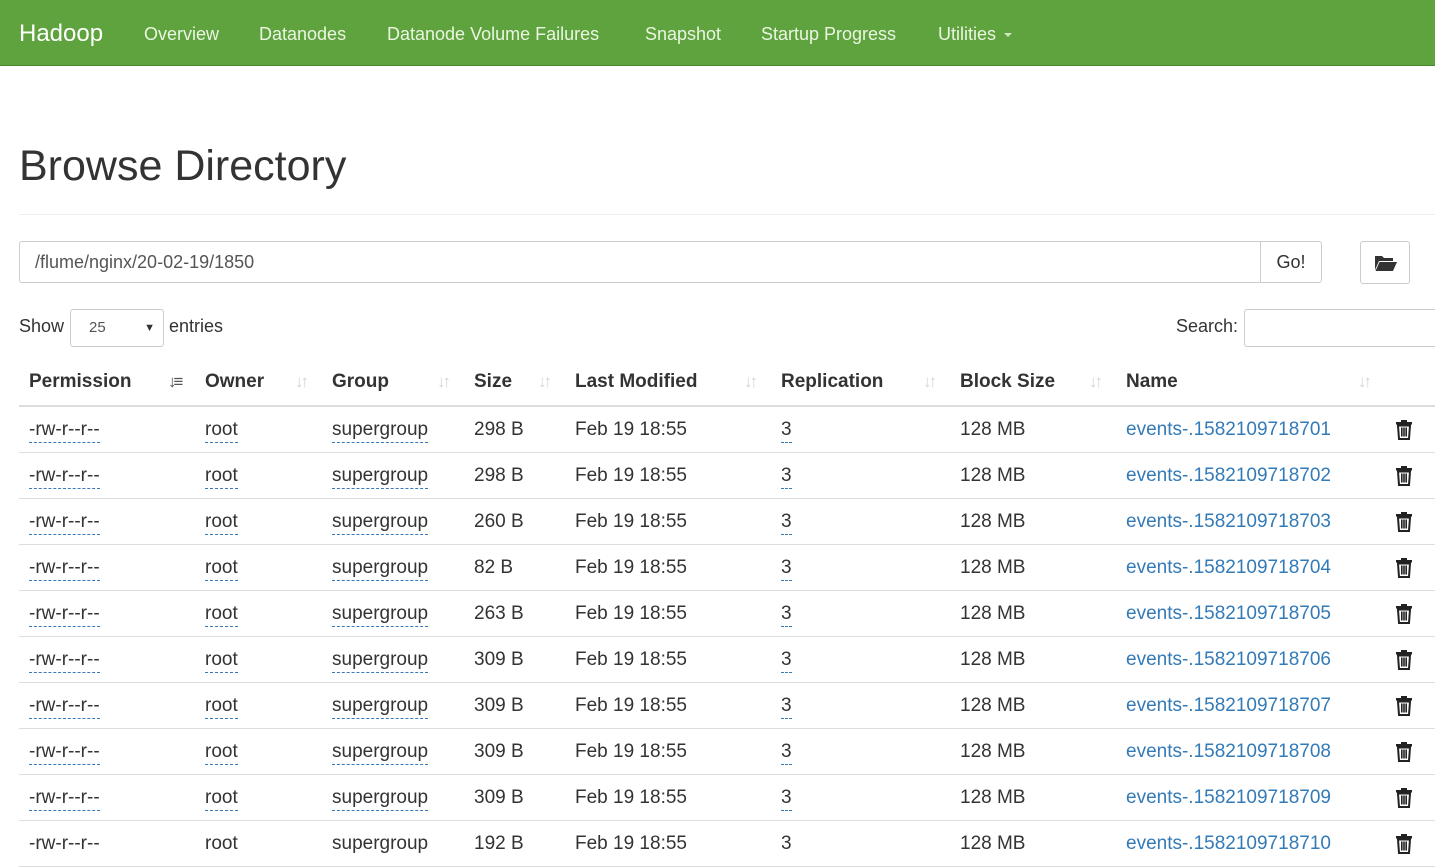  Describe the element at coordinates (1007, 382) in the screenshot. I see `column-header-block-size: Block Size` at that location.